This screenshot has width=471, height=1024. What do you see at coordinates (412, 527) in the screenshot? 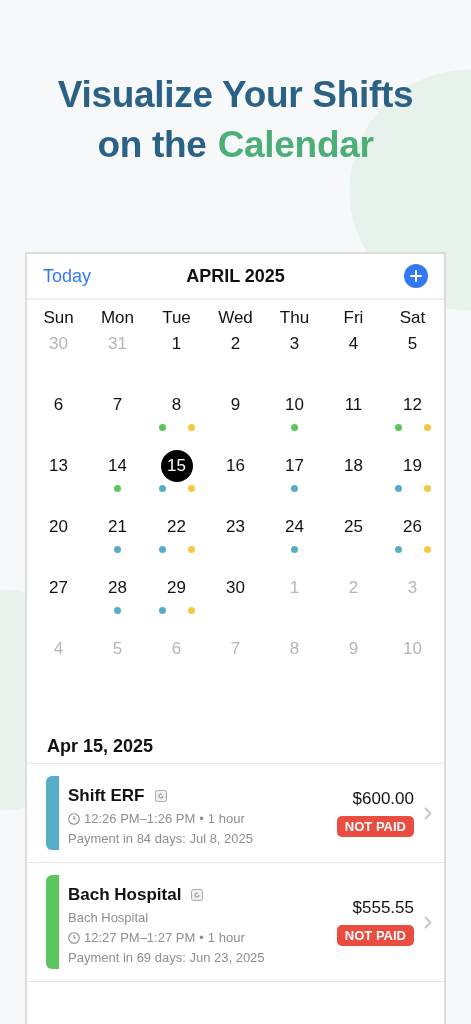
I see `calendar-day: 26` at bounding box center [412, 527].